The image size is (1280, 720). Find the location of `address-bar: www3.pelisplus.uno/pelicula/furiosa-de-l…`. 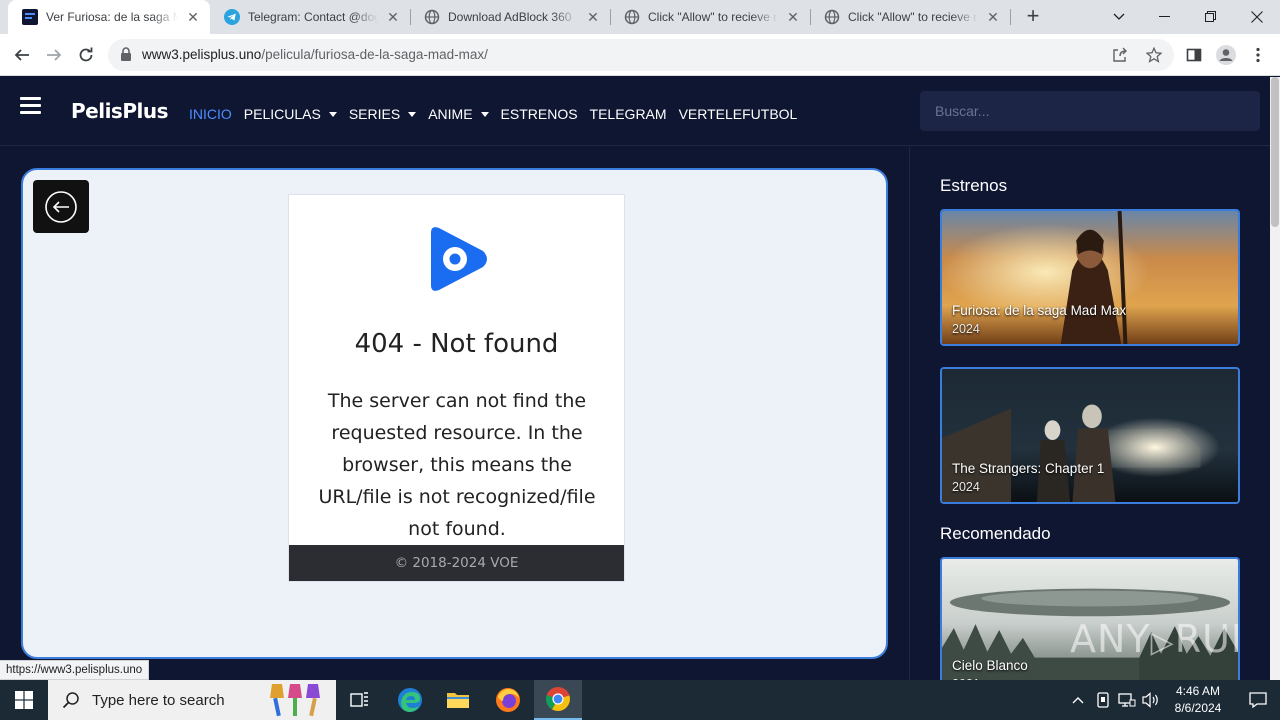

address-bar: www3.pelisplus.uno/pelicula/furiosa-de-l… is located at coordinates (641, 55).